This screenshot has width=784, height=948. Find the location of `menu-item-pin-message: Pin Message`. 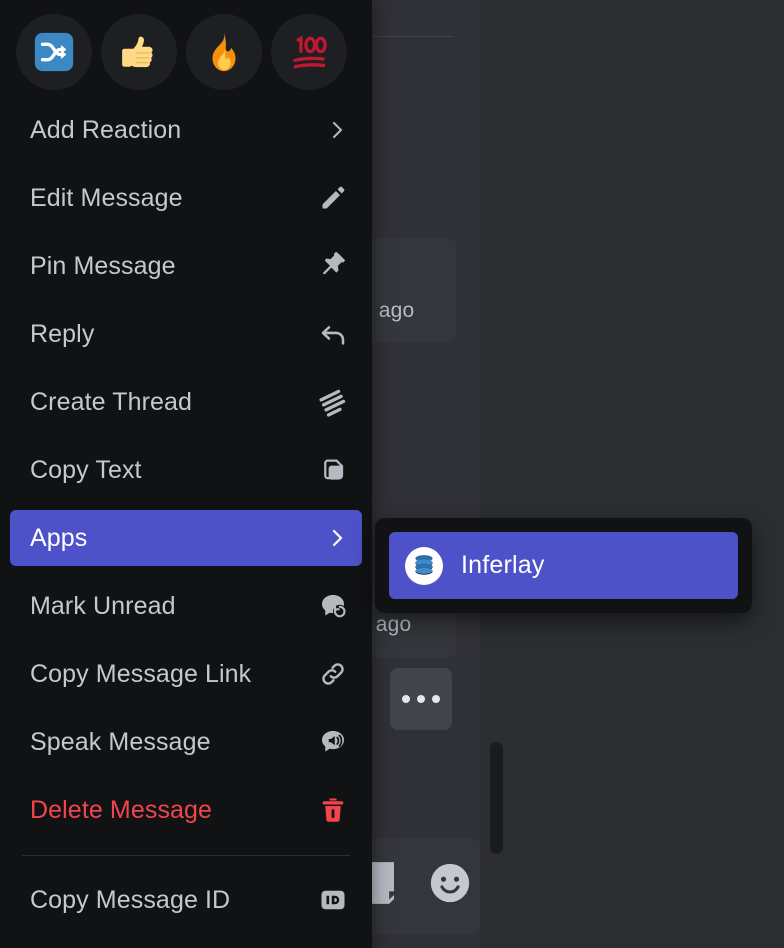

menu-item-pin-message: Pin Message is located at coordinates (186, 266).